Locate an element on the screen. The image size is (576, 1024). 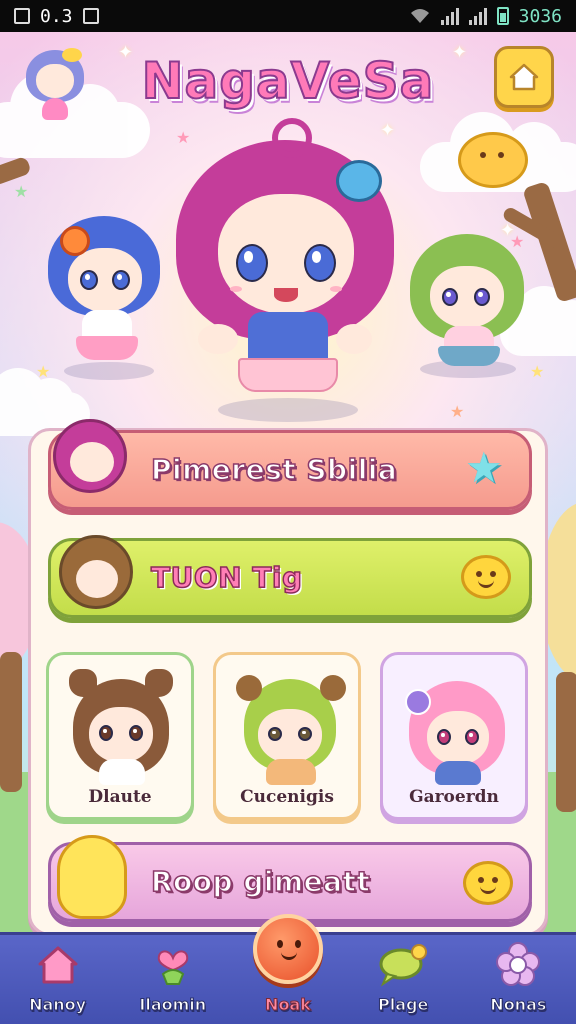
chat-bubble-icon is located at coordinates (403, 965).